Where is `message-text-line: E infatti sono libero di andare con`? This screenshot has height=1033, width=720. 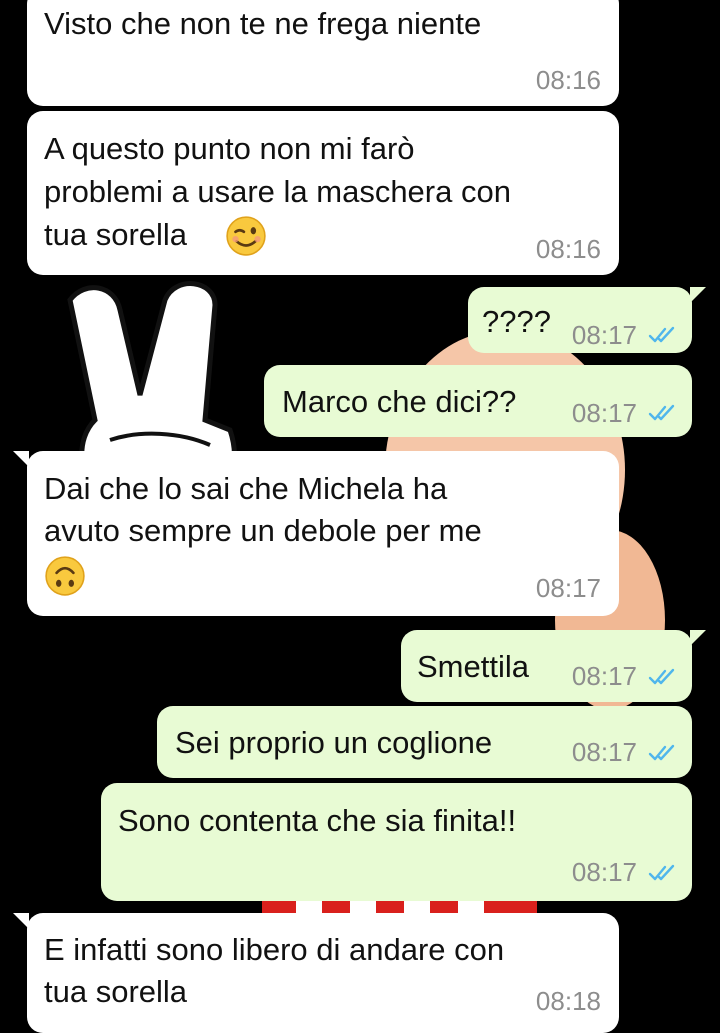 message-text-line: E infatti sono libero di andare con is located at coordinates (274, 949).